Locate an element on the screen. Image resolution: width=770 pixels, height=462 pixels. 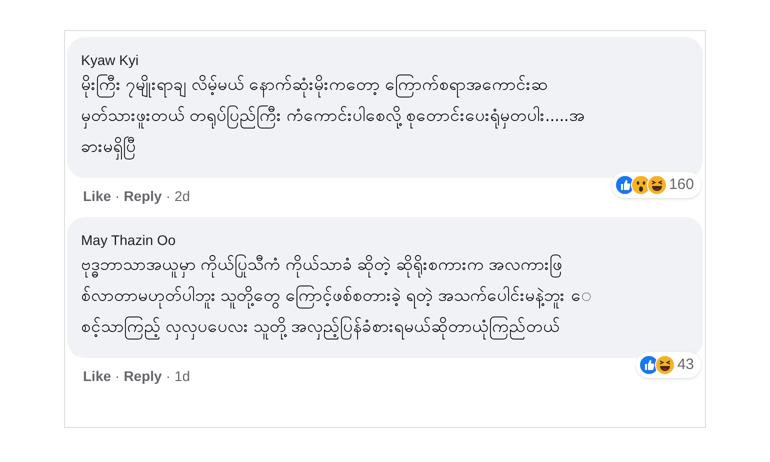
reaction-summary: 160 is located at coordinates (656, 185).